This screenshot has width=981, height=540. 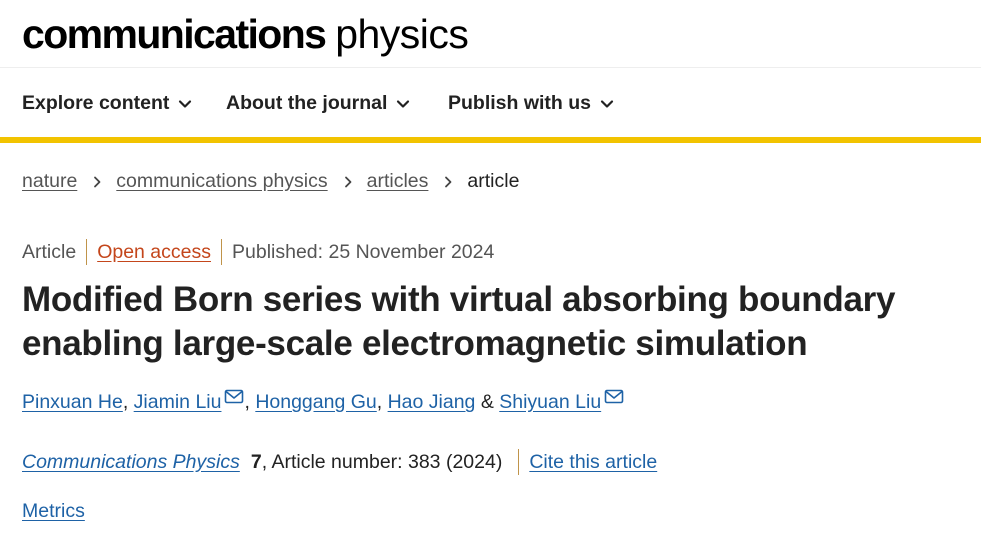 What do you see at coordinates (221, 181) in the screenshot?
I see `breadcrumb-communications-physics: communications physics` at bounding box center [221, 181].